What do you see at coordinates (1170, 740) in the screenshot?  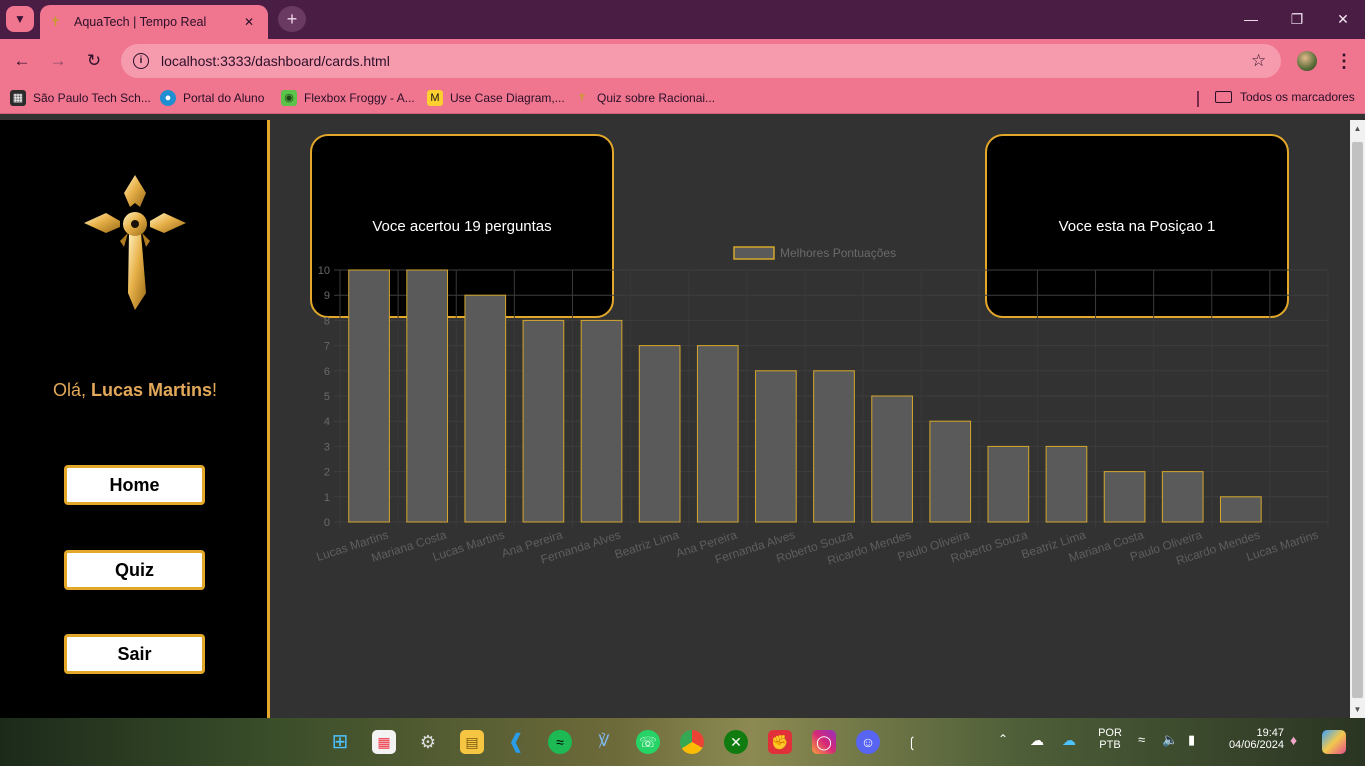 I see `volume-icon: 🔈` at bounding box center [1170, 740].